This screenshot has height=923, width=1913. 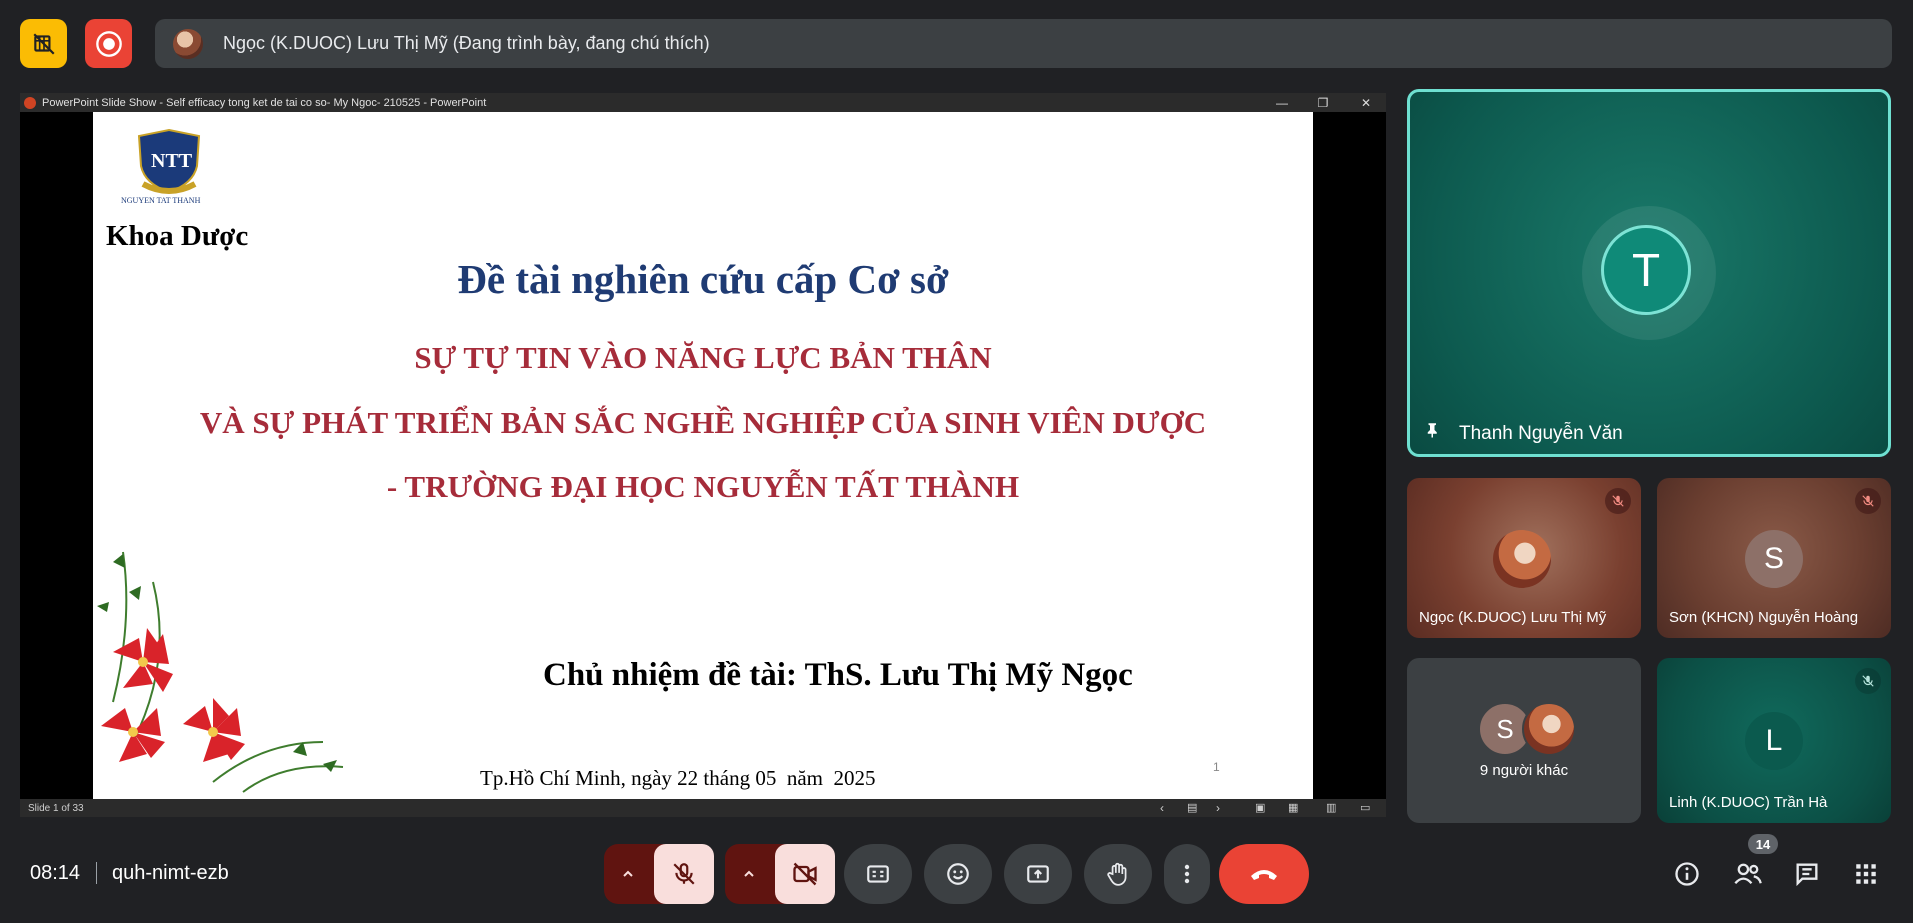 I want to click on emoji-icon, so click(x=958, y=874).